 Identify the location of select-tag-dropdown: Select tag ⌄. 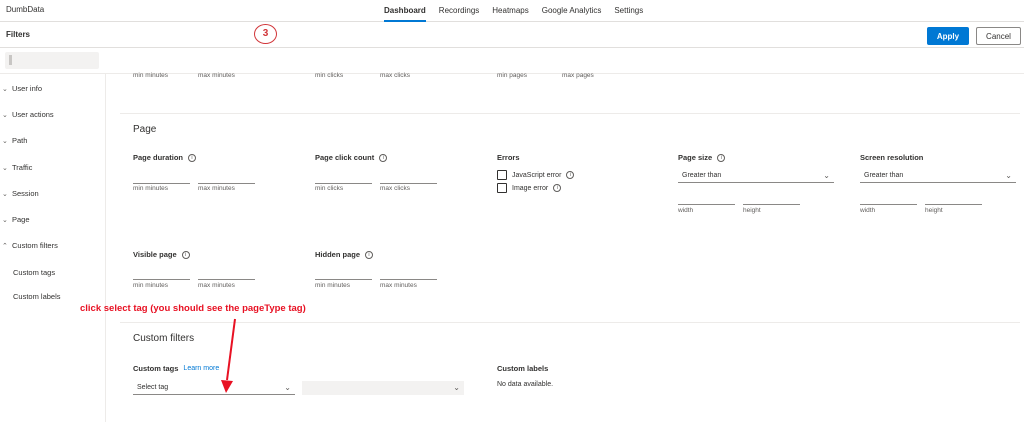
(214, 388).